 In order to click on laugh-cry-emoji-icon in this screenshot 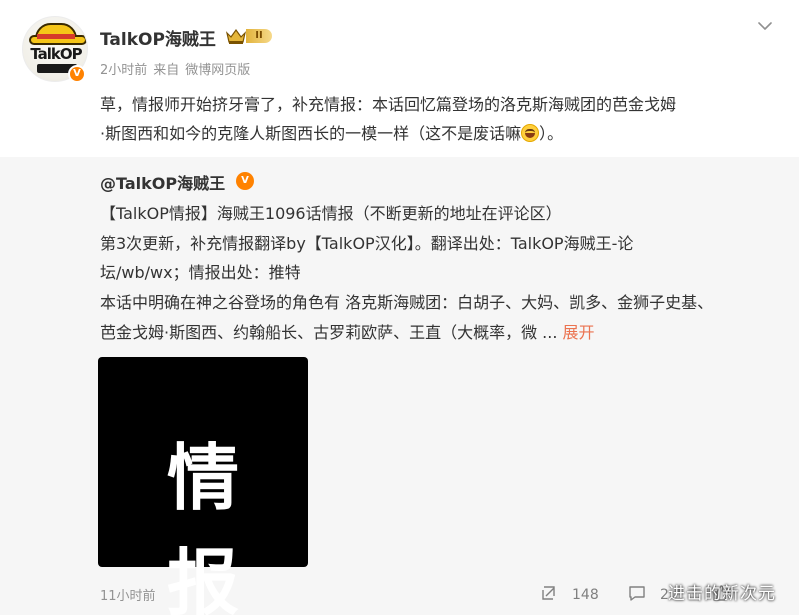, I will do `click(530, 133)`.